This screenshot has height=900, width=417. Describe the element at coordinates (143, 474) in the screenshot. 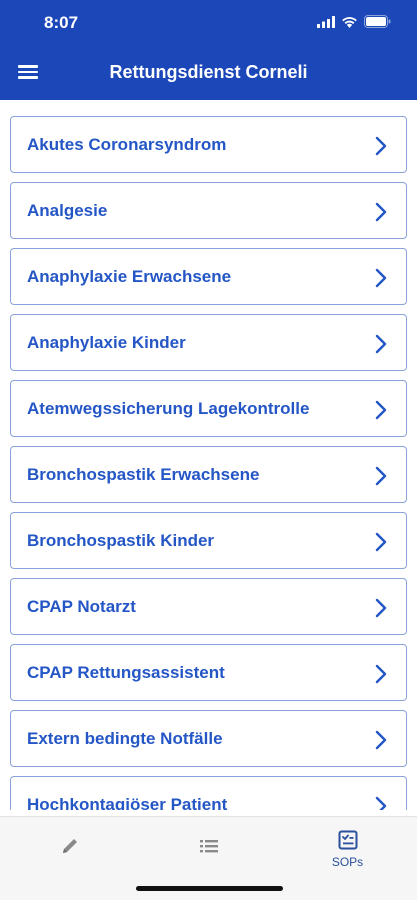

I see `list-item-label: Bronchospastik Erwachsene` at that location.